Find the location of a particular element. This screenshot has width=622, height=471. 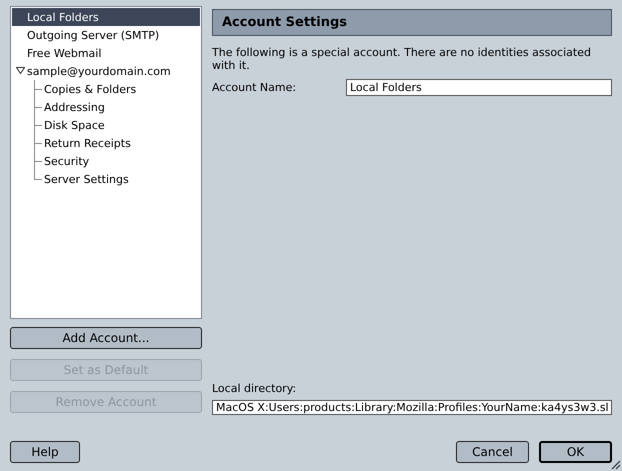

tree-item: Free Webmail is located at coordinates (106, 53).